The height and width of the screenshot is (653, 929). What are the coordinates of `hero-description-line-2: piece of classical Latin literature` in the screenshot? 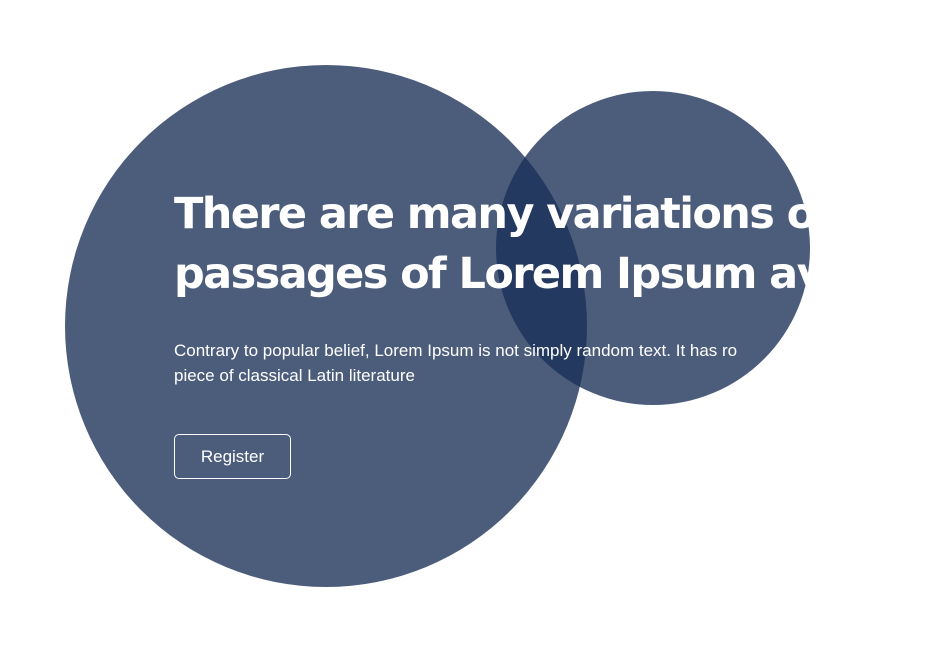 It's located at (294, 375).